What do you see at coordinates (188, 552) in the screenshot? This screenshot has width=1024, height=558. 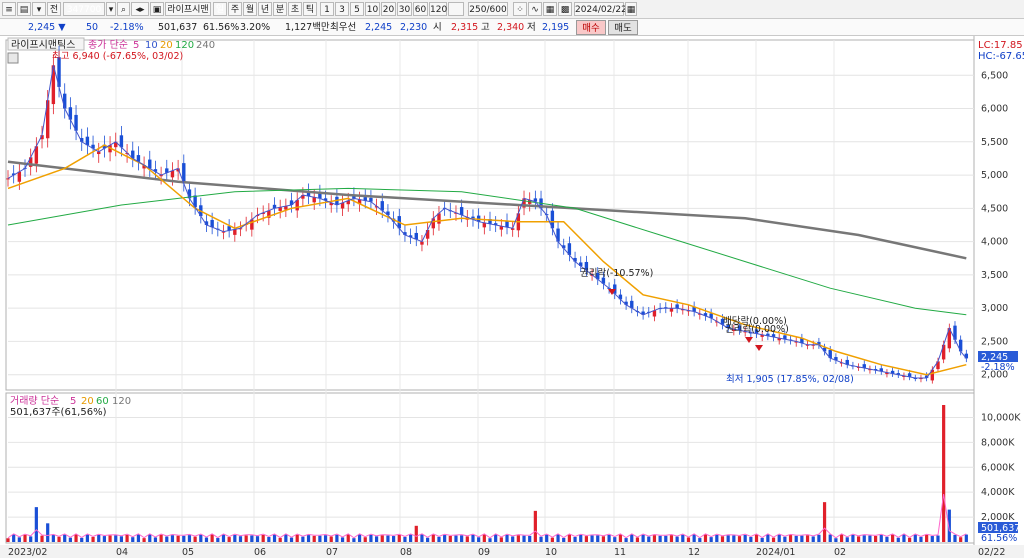 I see `time-axis-label: 05` at bounding box center [188, 552].